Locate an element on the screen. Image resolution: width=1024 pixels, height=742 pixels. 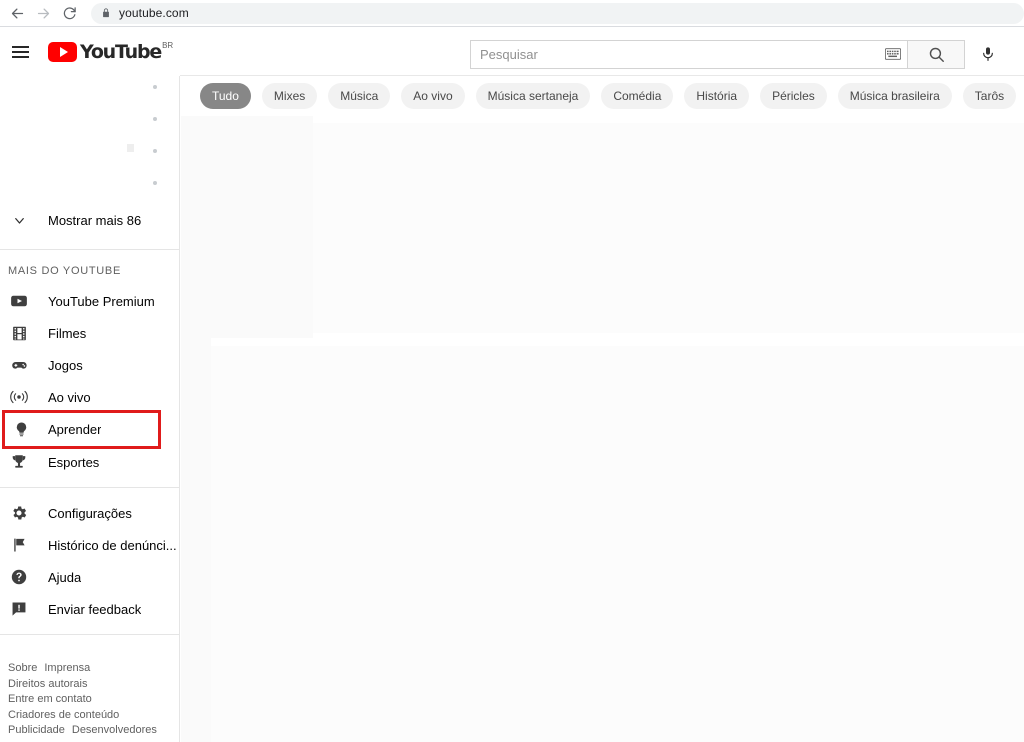
url-text: youtube.com is located at coordinates (154, 13).